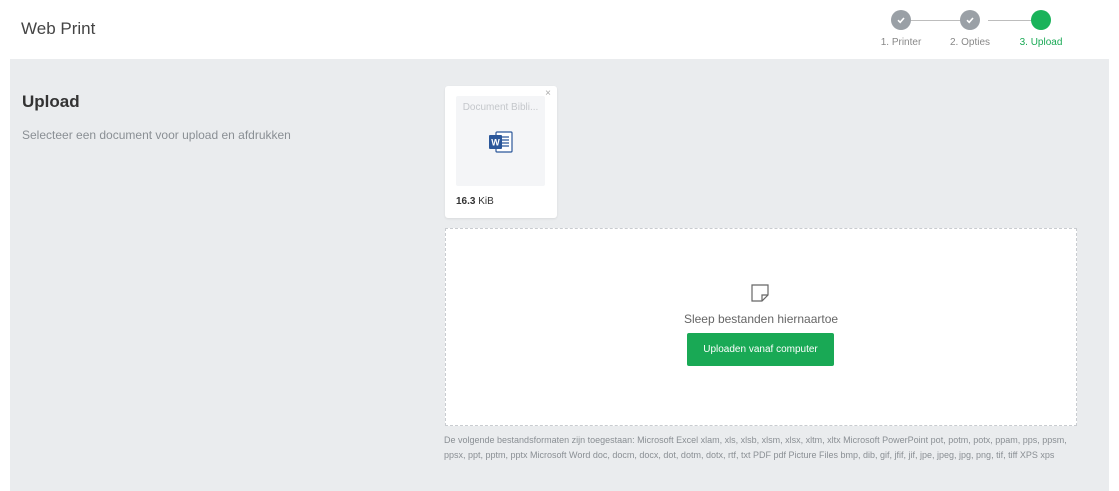 Image resolution: width=1119 pixels, height=491 pixels. I want to click on file-size: 16.3 KiB, so click(475, 201).